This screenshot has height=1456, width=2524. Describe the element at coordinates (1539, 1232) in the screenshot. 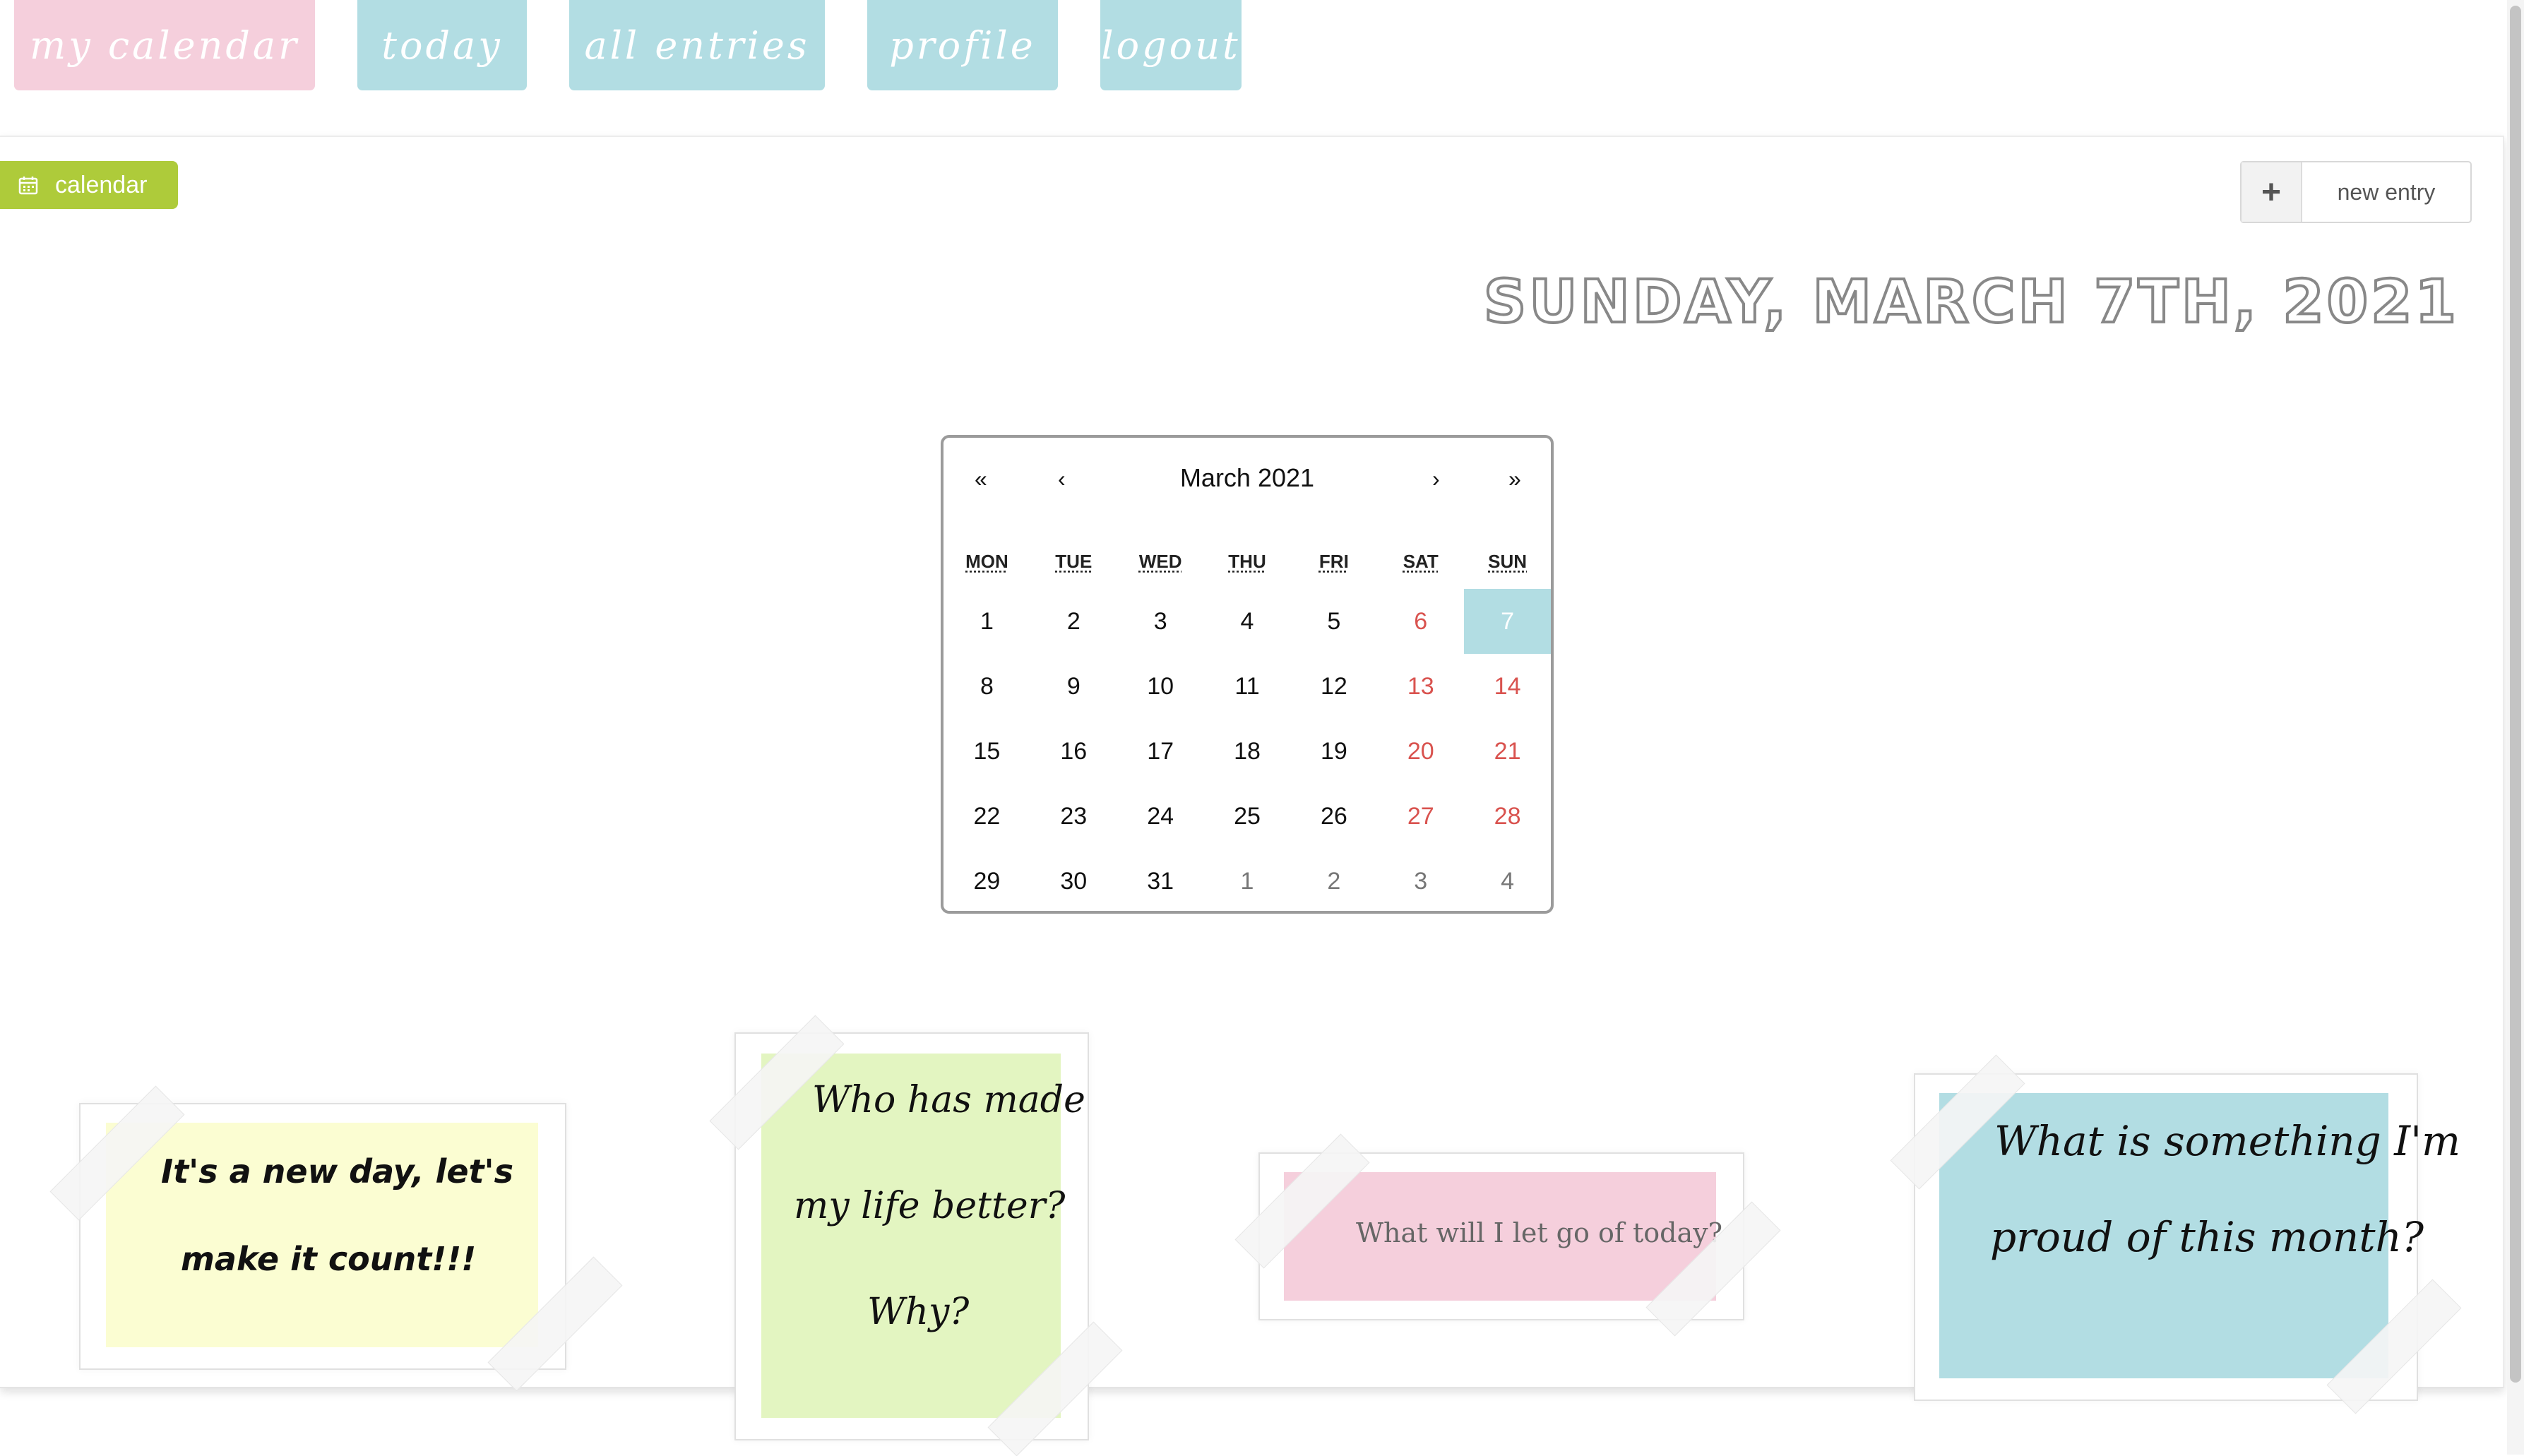

I see `note-text: What will I let go of today?` at that location.